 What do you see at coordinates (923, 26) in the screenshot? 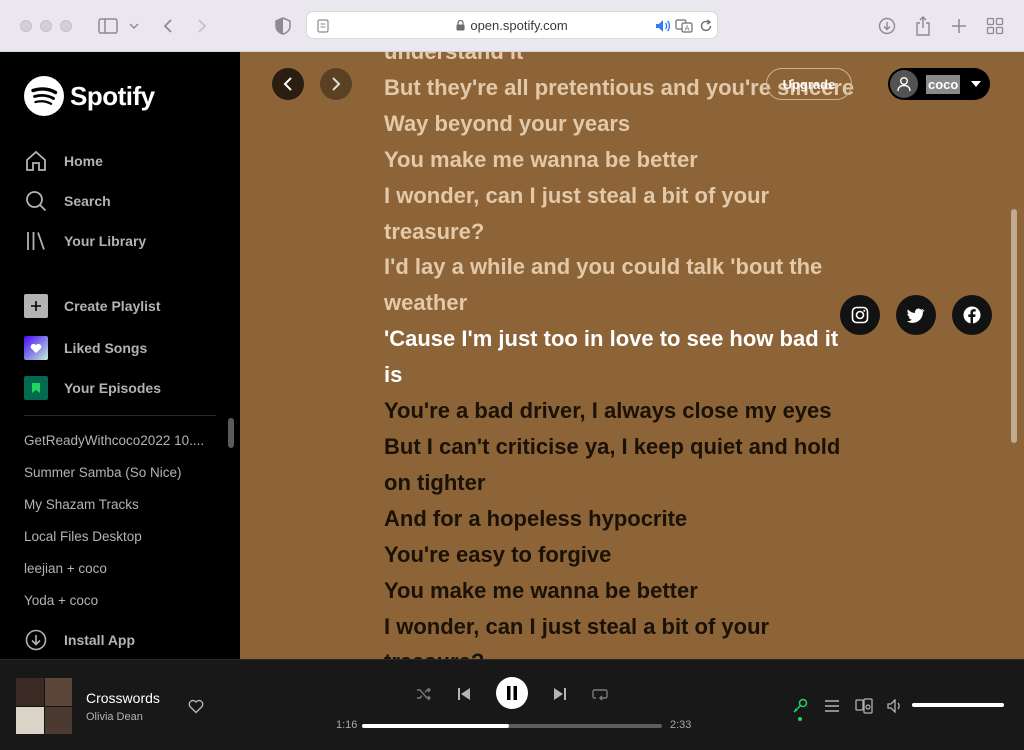
I see `share-icon` at bounding box center [923, 26].